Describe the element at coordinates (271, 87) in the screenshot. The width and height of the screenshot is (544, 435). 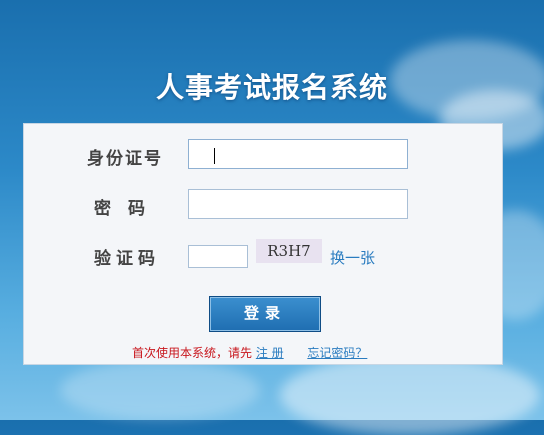
I see `app-title: 人事考试报名系统` at that location.